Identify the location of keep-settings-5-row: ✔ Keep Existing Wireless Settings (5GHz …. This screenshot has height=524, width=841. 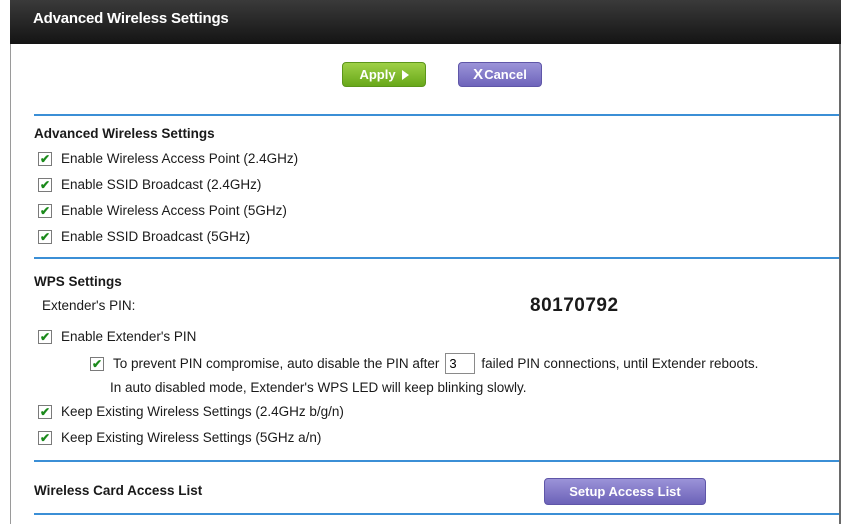
(179, 437).